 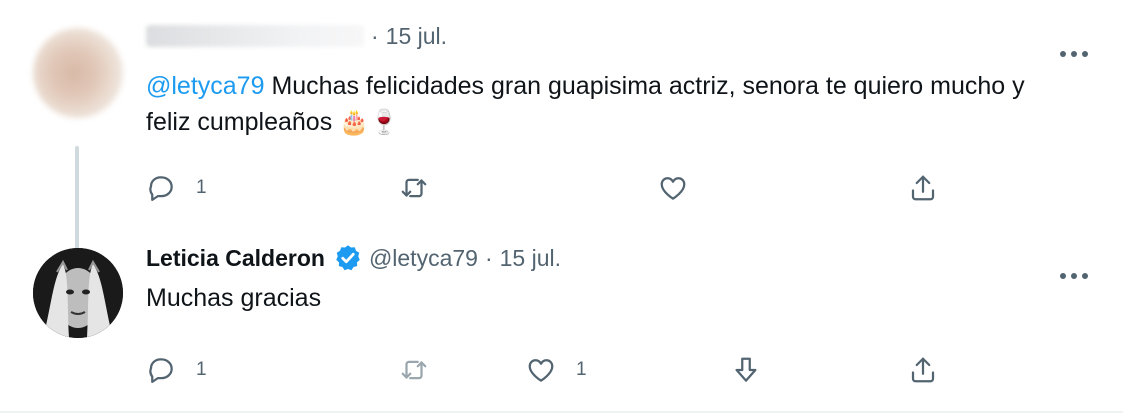 I want to click on like-button, so click(x=673, y=188).